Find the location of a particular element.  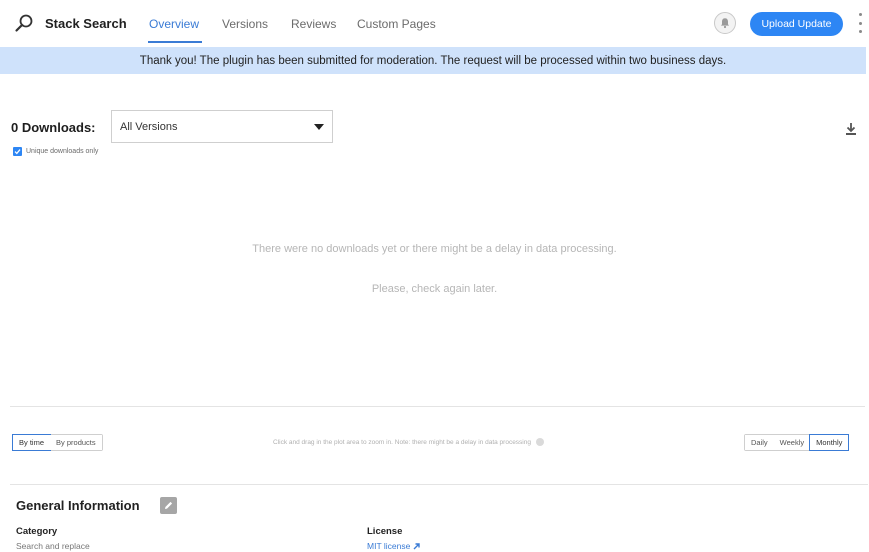

unique-downloads-label: Unique downloads only is located at coordinates (62, 151).